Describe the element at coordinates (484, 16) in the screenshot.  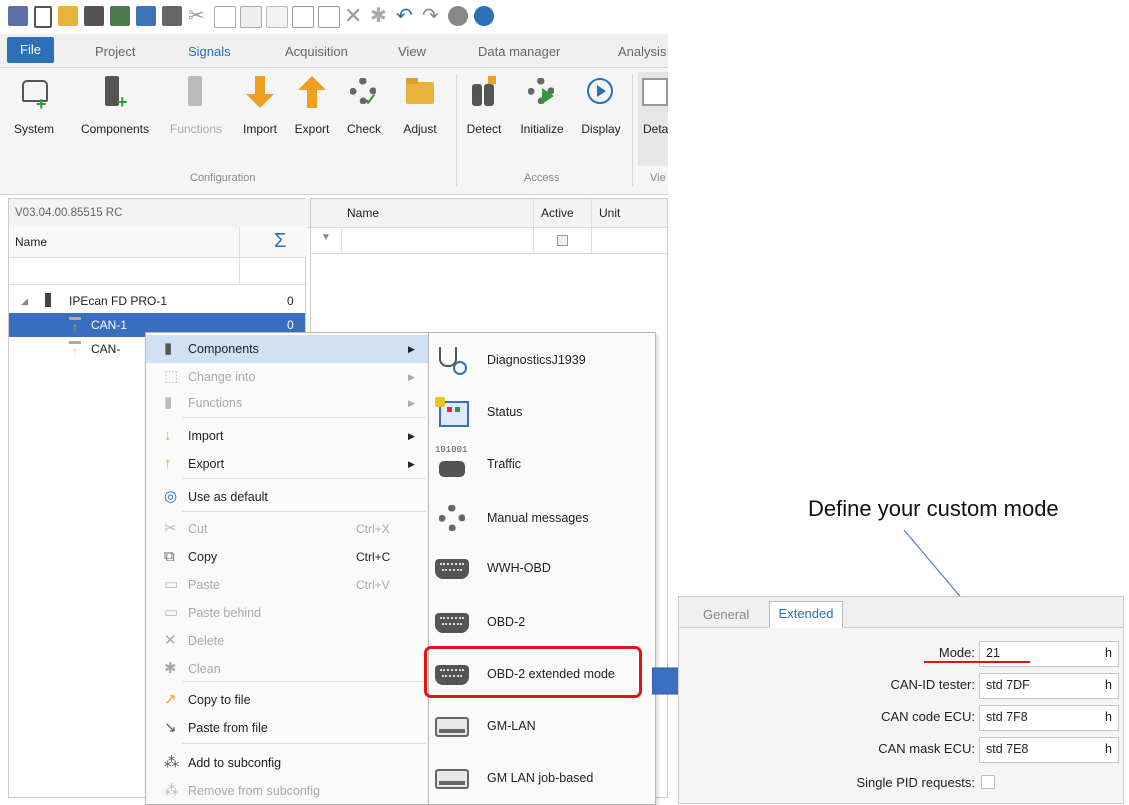
I see `help-icon` at that location.